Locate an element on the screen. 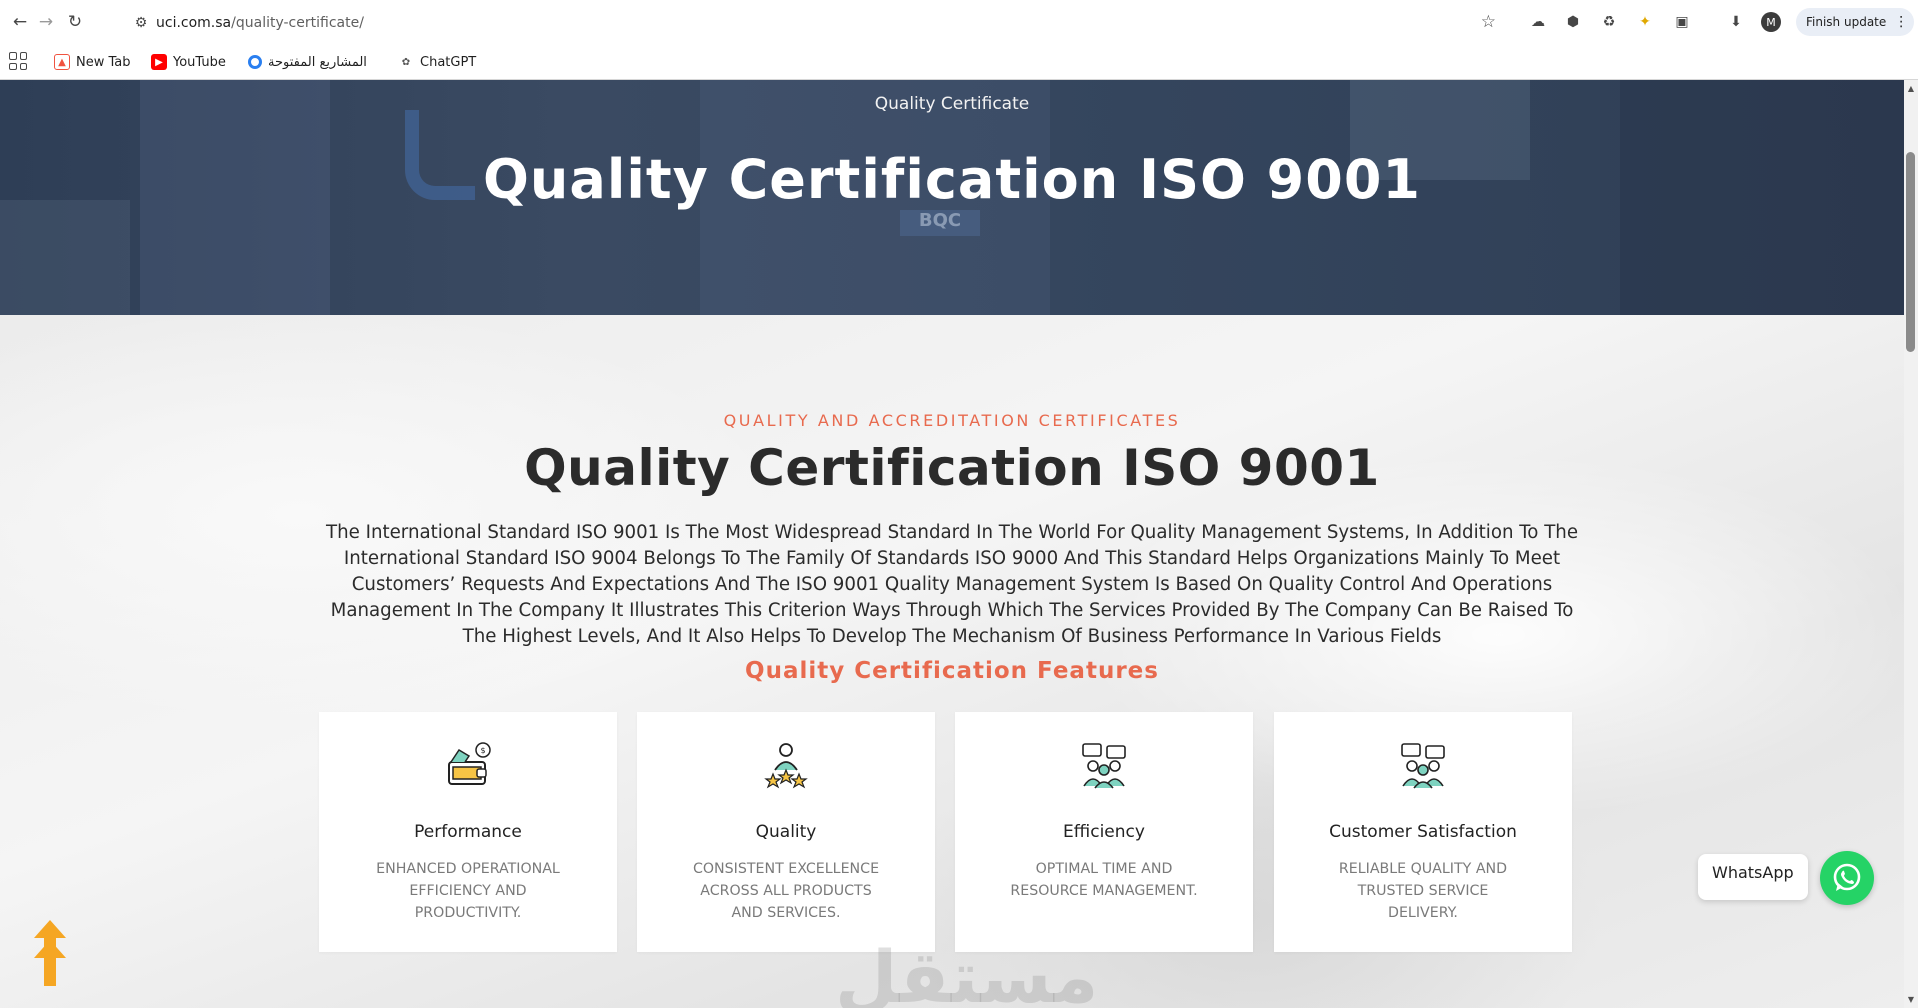  chatgpt-icon: ✿ is located at coordinates (406, 62).